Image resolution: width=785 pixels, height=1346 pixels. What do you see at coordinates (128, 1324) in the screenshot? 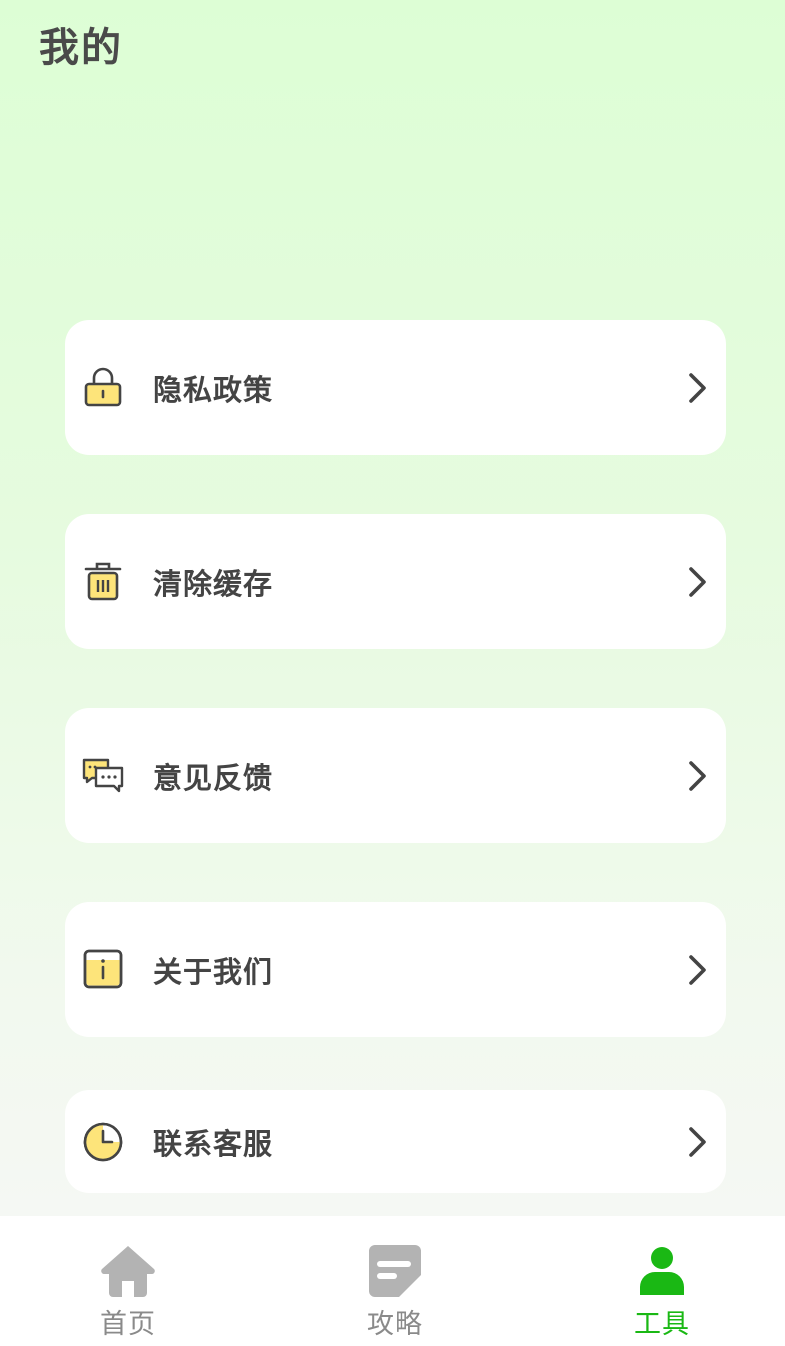
I see `tab-label: 首页` at bounding box center [128, 1324].